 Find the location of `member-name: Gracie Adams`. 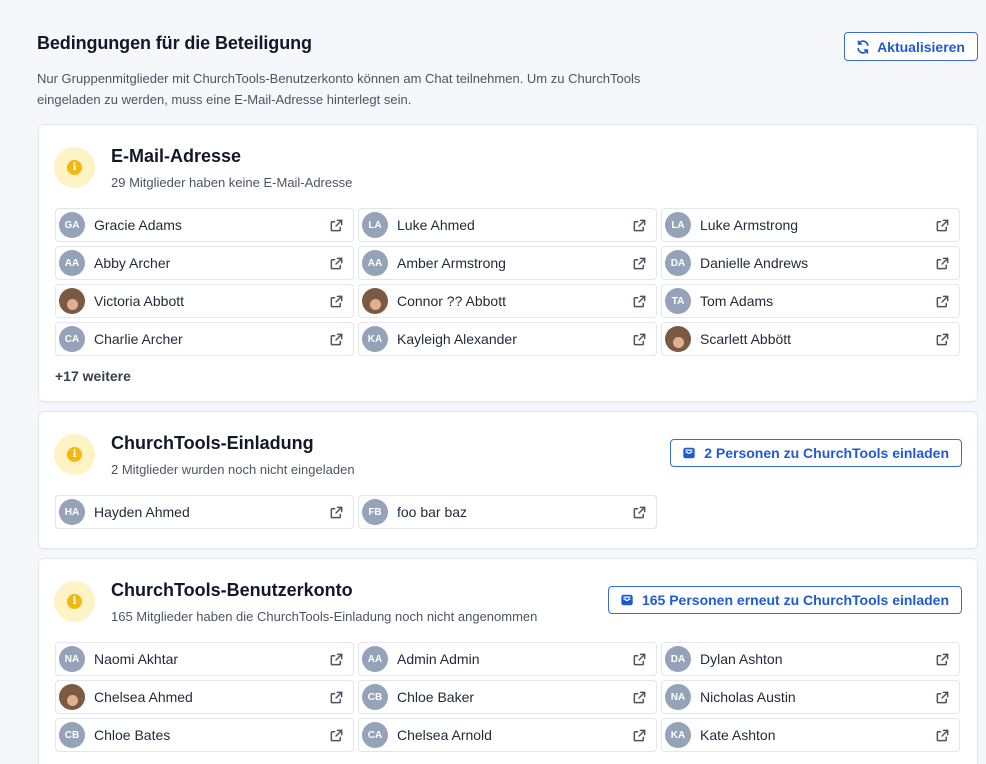

member-name: Gracie Adams is located at coordinates (138, 225).